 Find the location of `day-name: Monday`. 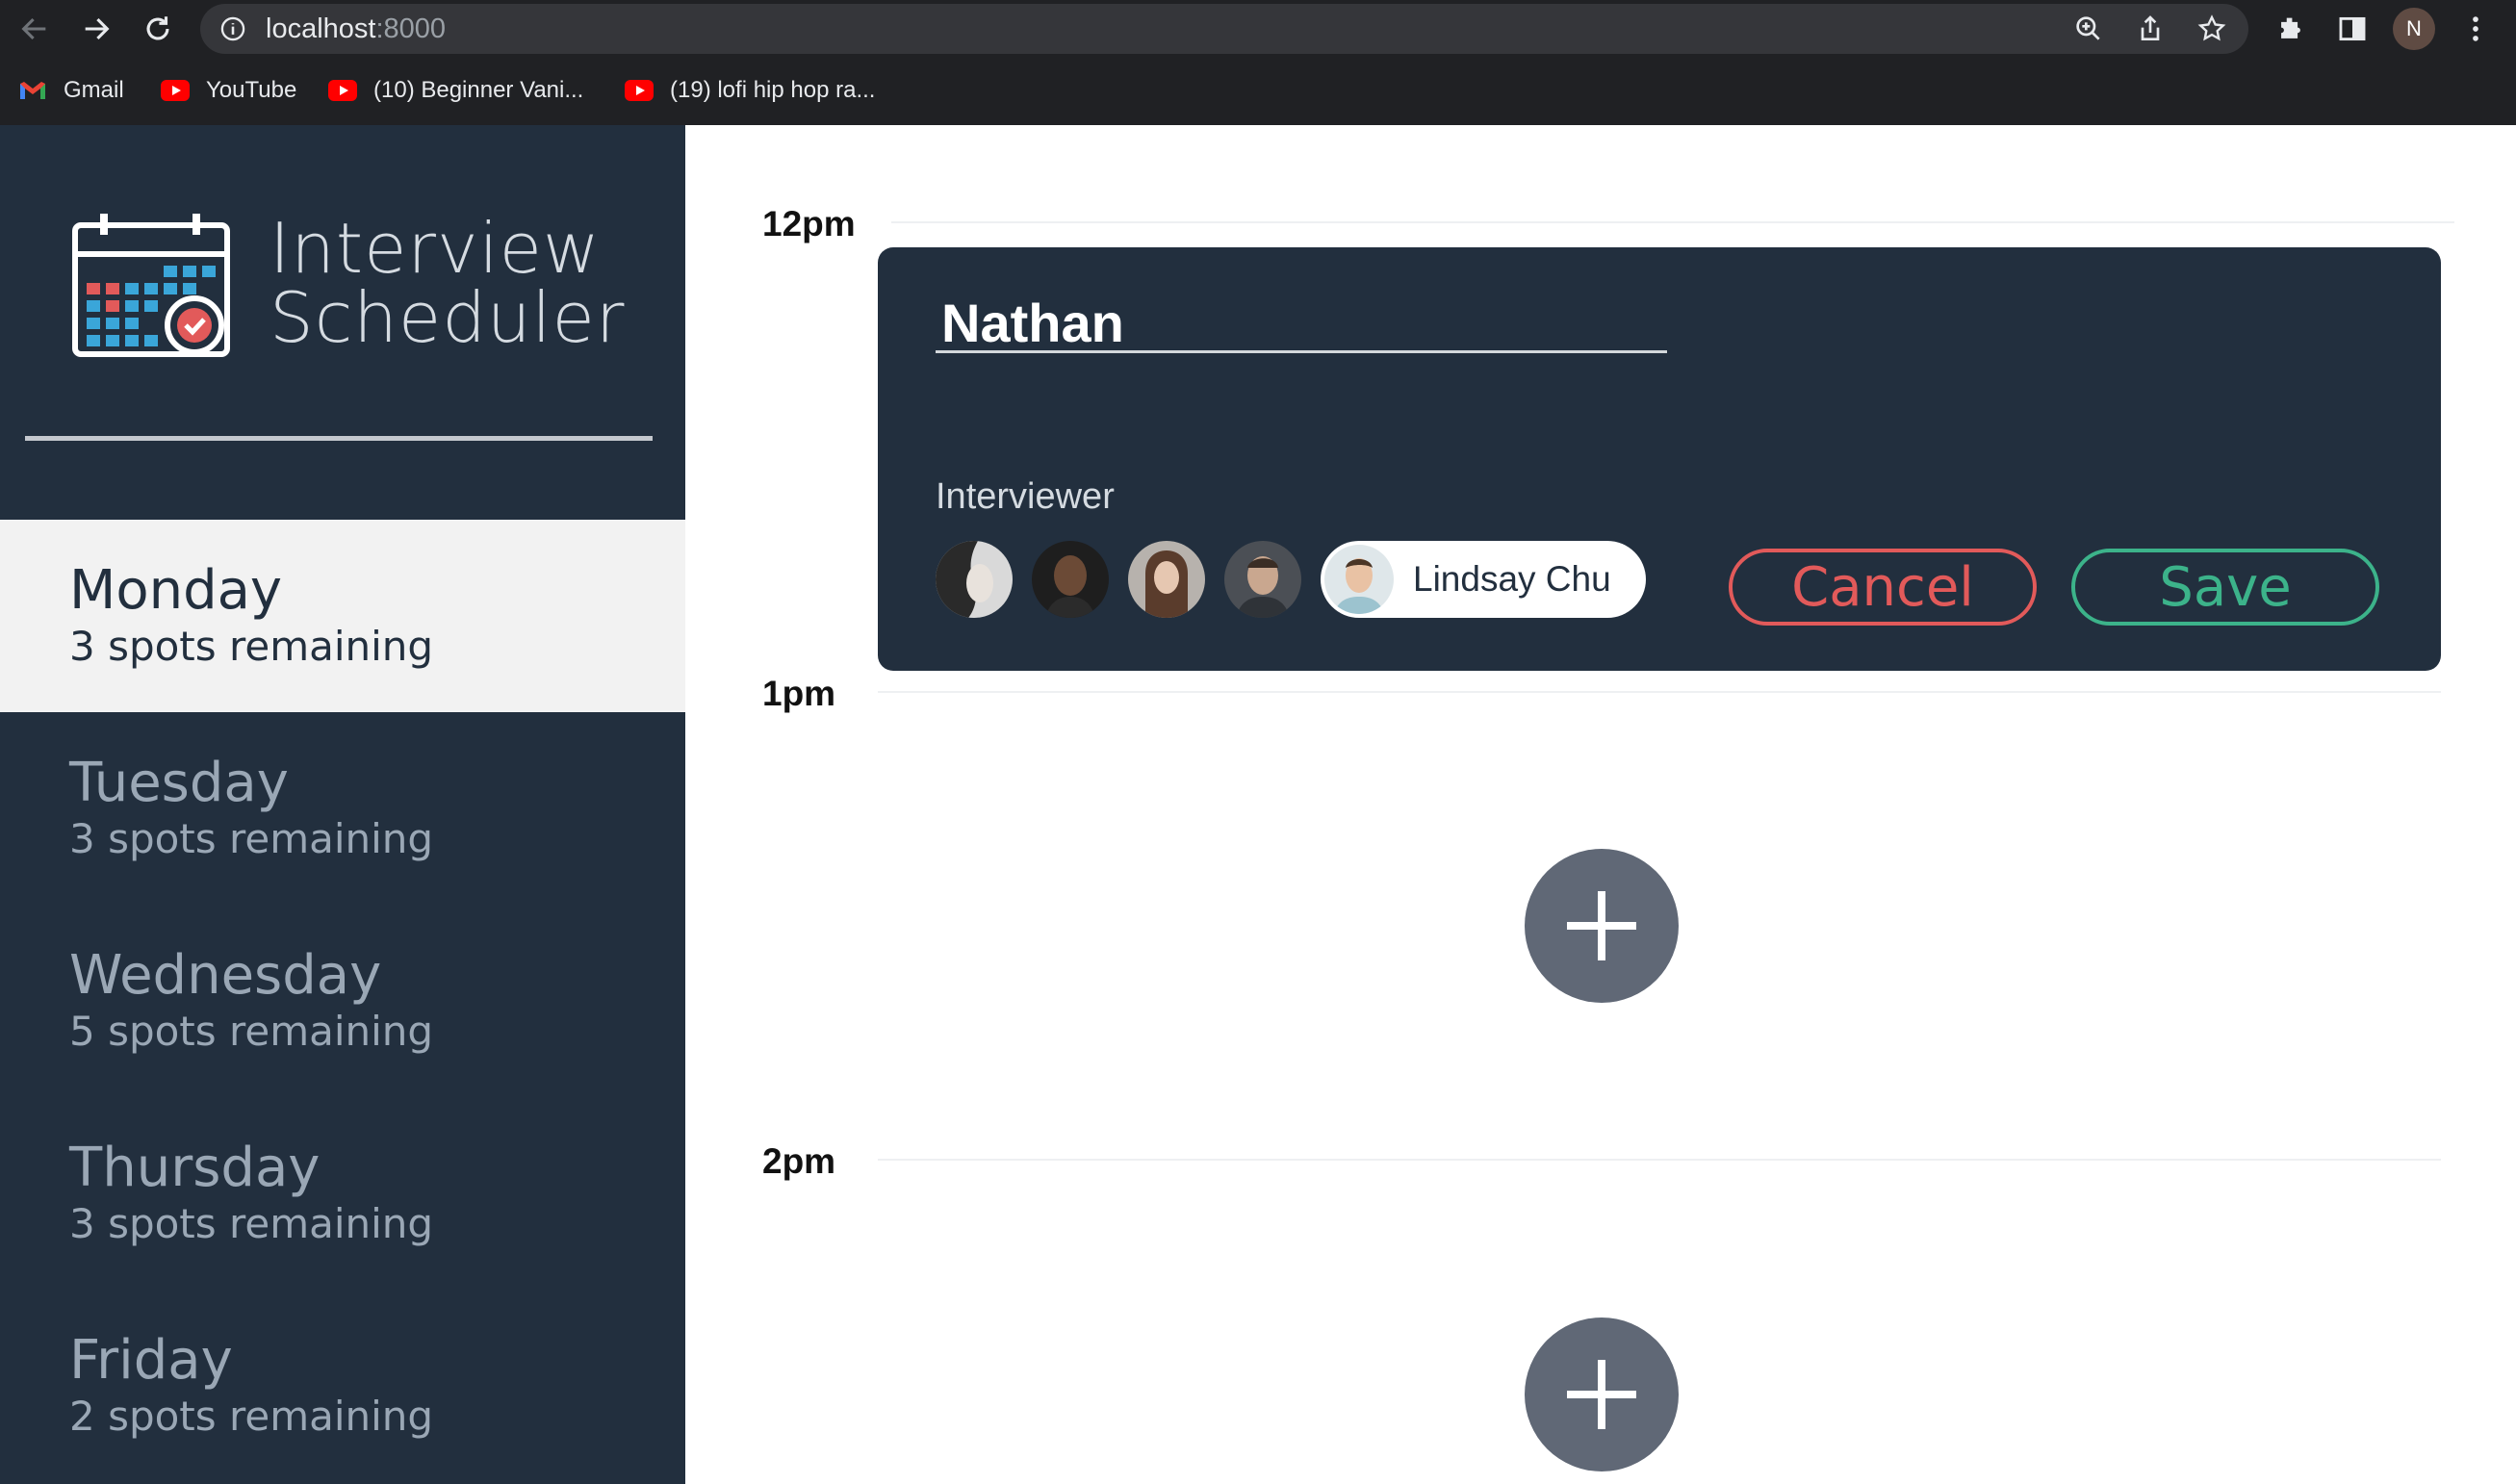

day-name: Monday is located at coordinates (176, 591).